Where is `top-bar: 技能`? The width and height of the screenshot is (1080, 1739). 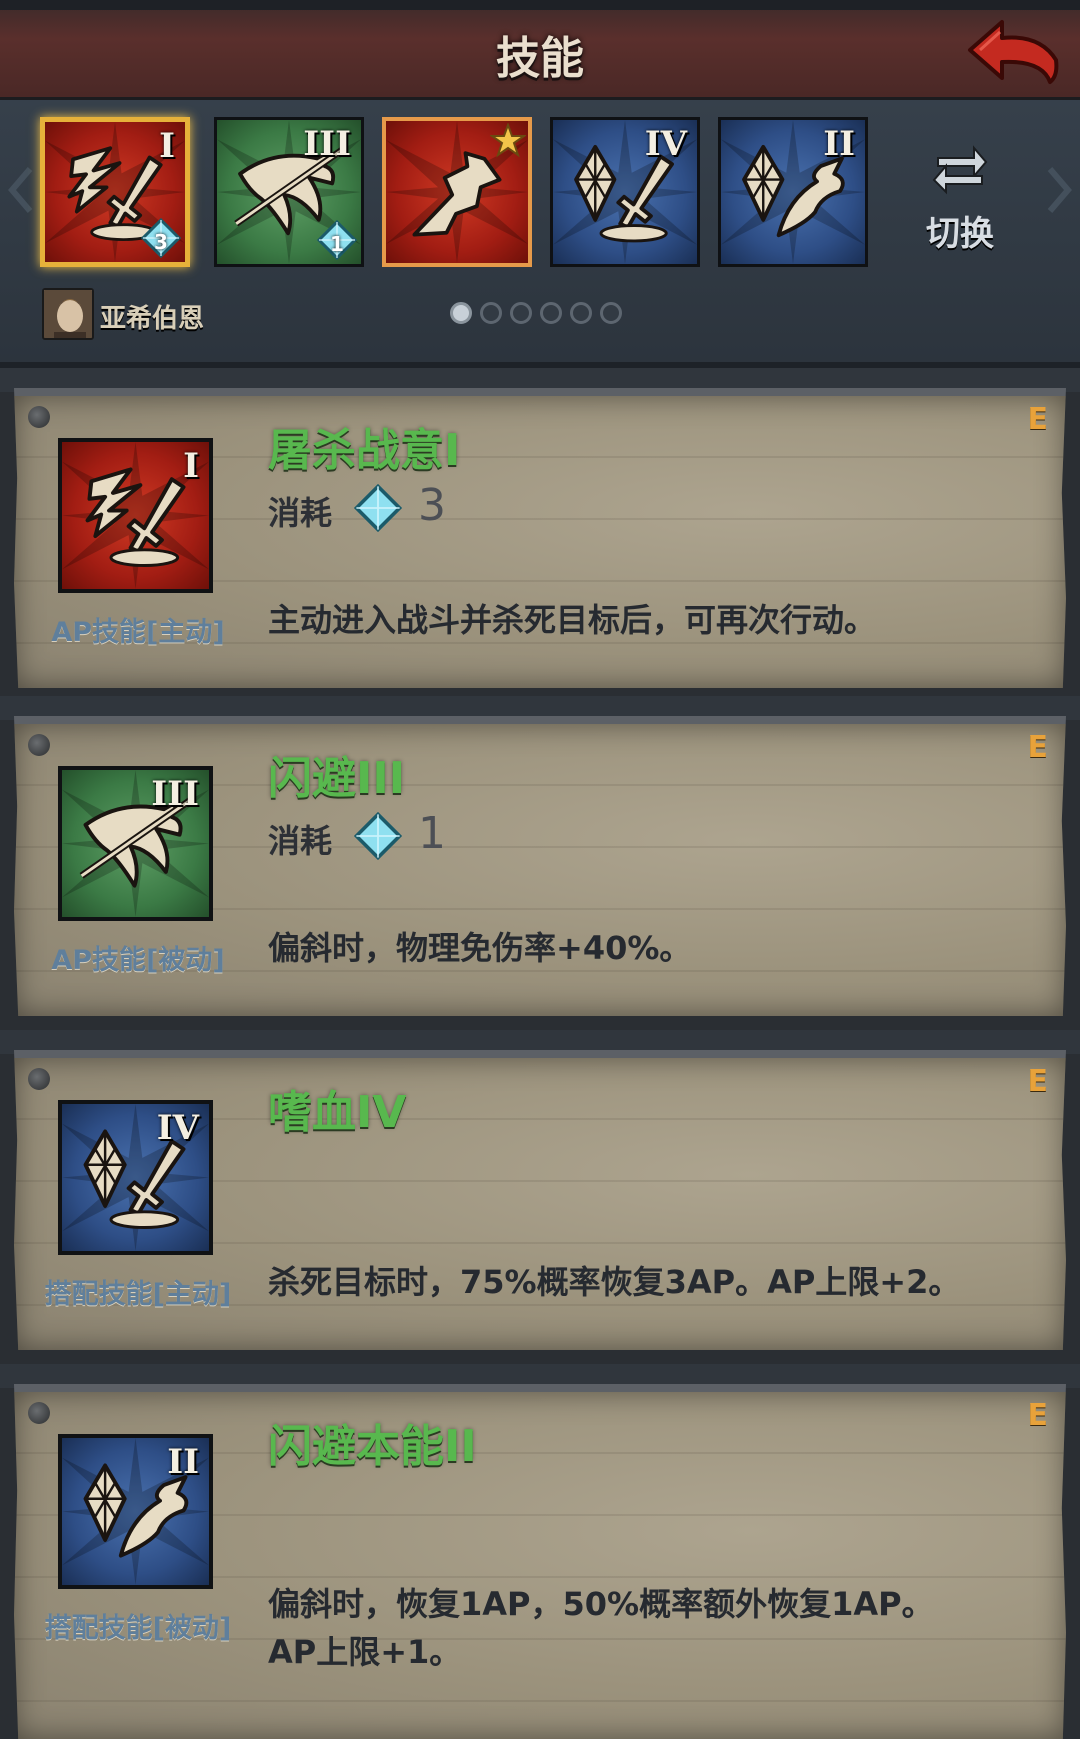
top-bar: 技能 is located at coordinates (540, 50).